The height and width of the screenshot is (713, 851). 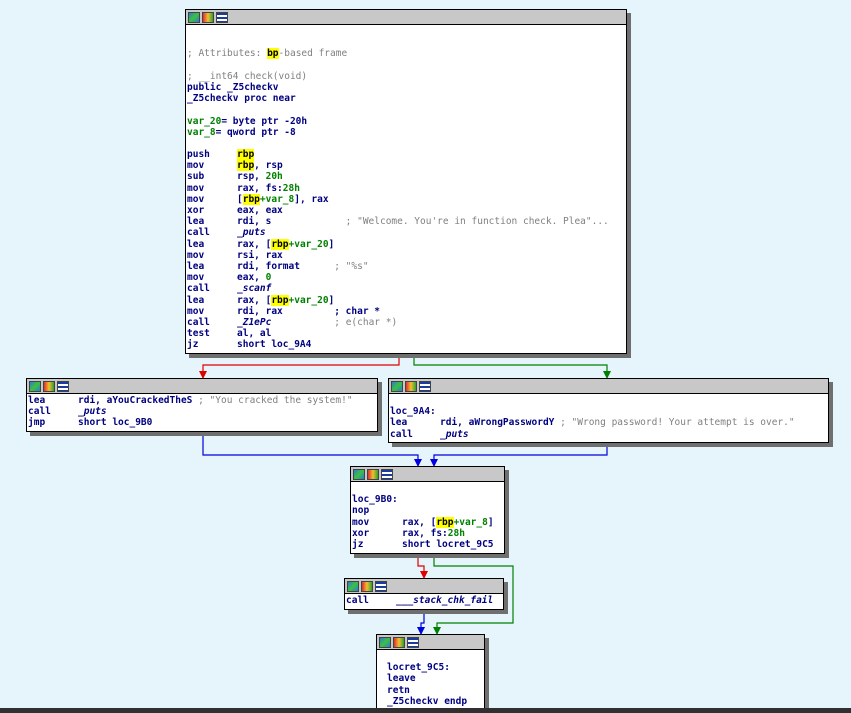 I want to click on node-body: call ___stack_chk_fail, so click(x=424, y=600).